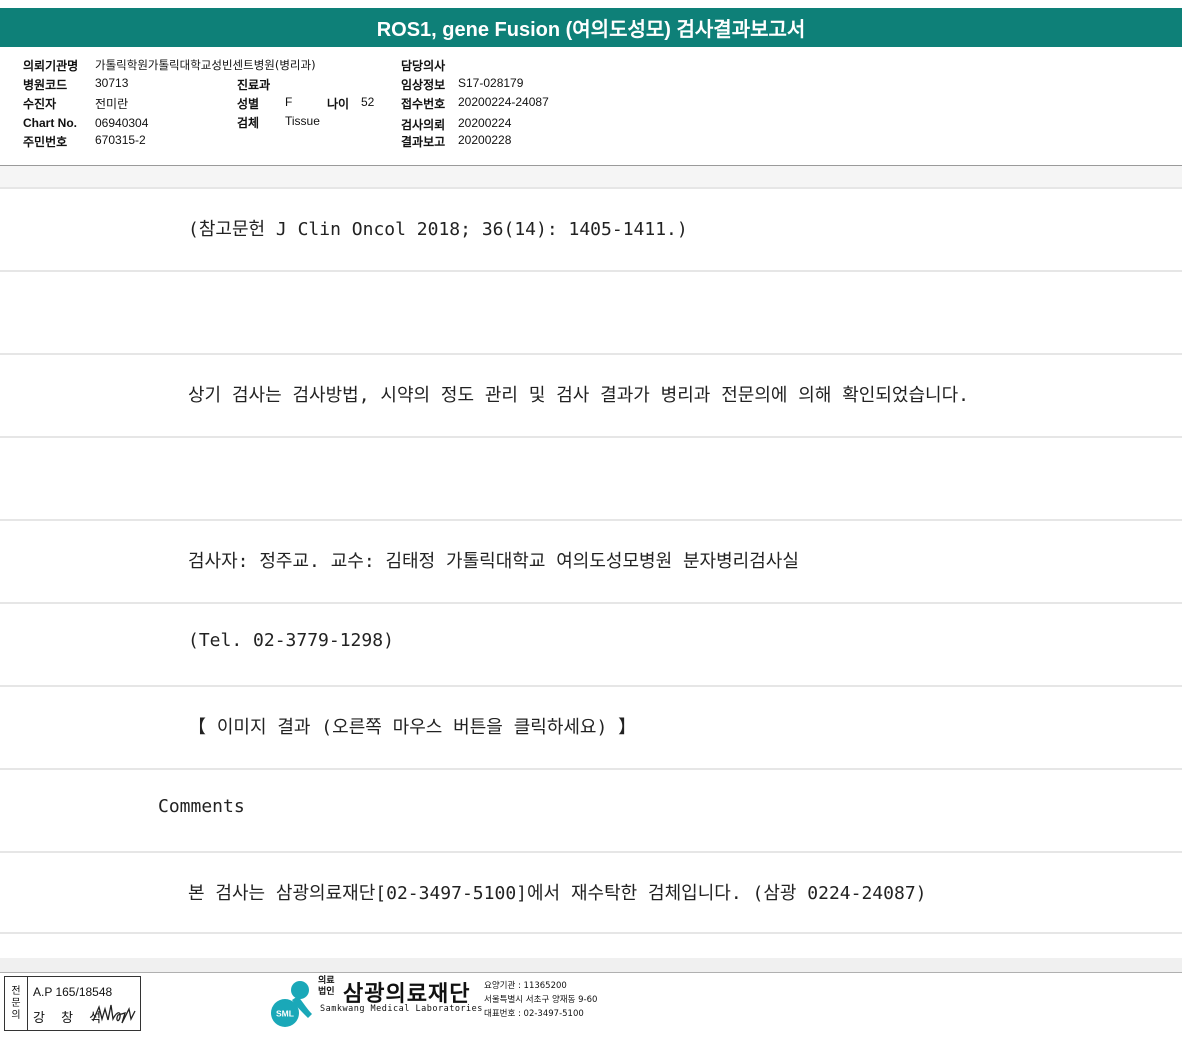 This screenshot has height=1040, width=1182. Describe the element at coordinates (114, 1014) in the screenshot. I see `signature-image` at that location.